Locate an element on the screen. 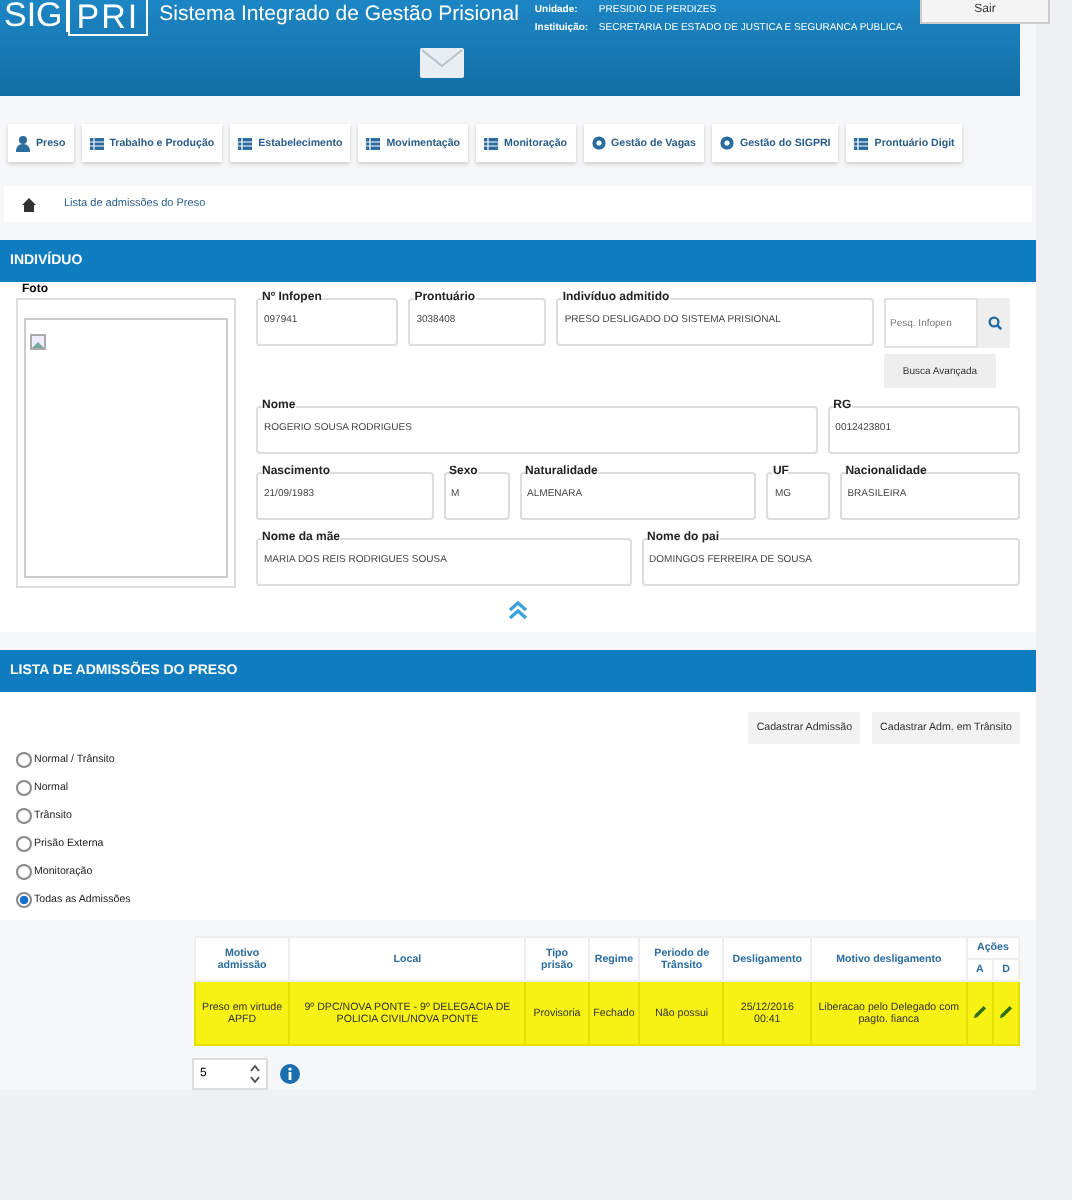 Image resolution: width=1072 pixels, height=1200 pixels. home-icon is located at coordinates (29, 204).